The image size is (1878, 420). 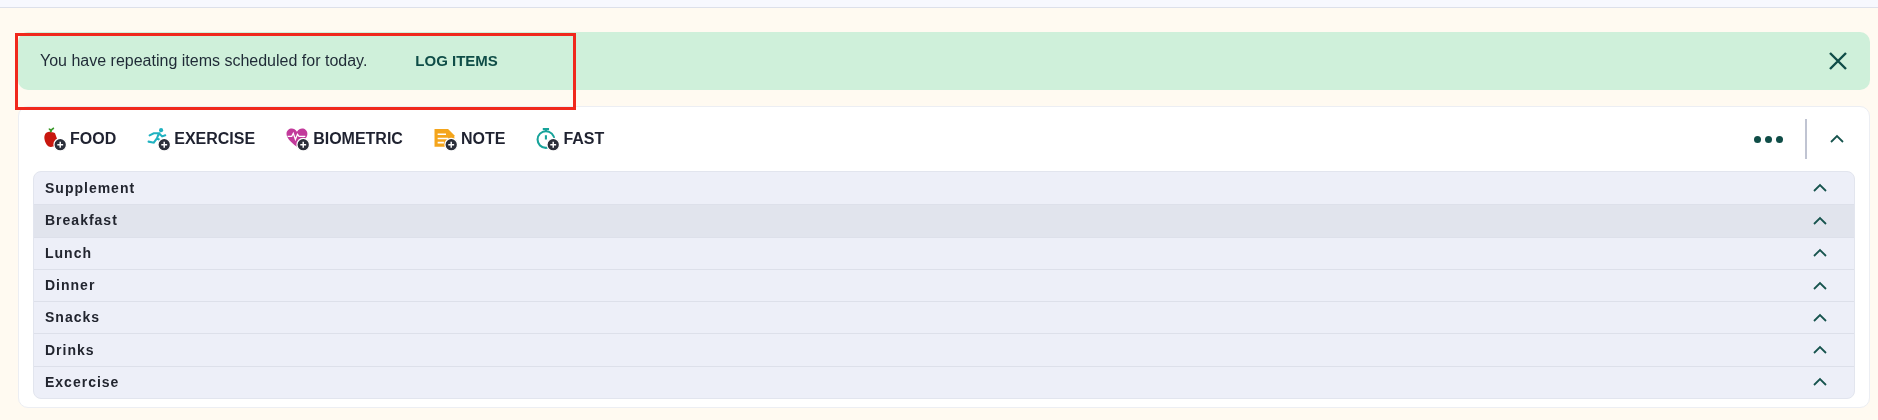 I want to click on meal-name: Supplement, so click(x=90, y=188).